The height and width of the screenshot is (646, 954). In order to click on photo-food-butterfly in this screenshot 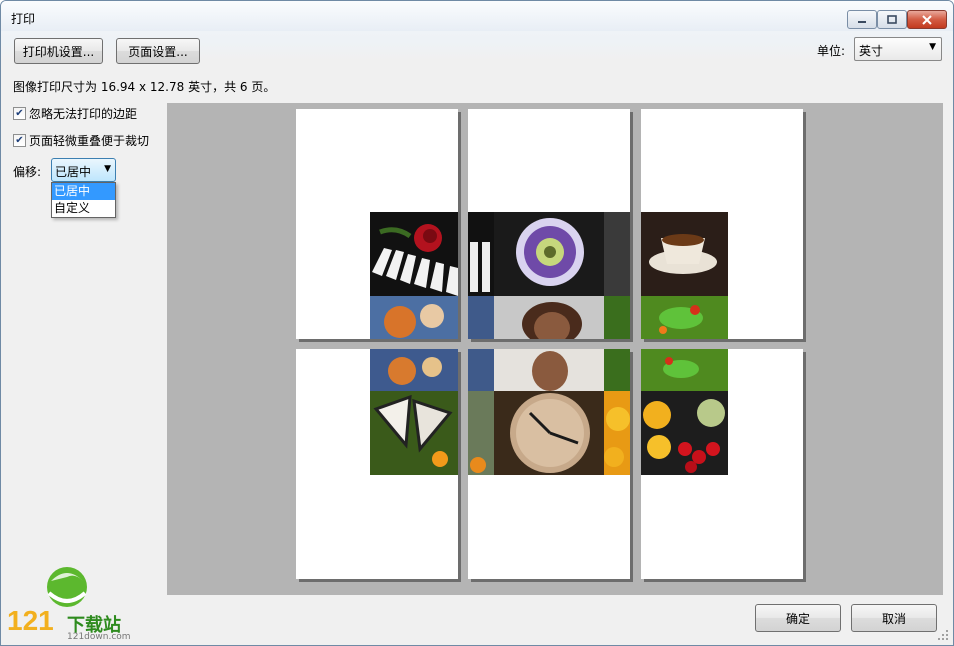, I will do `click(414, 412)`.